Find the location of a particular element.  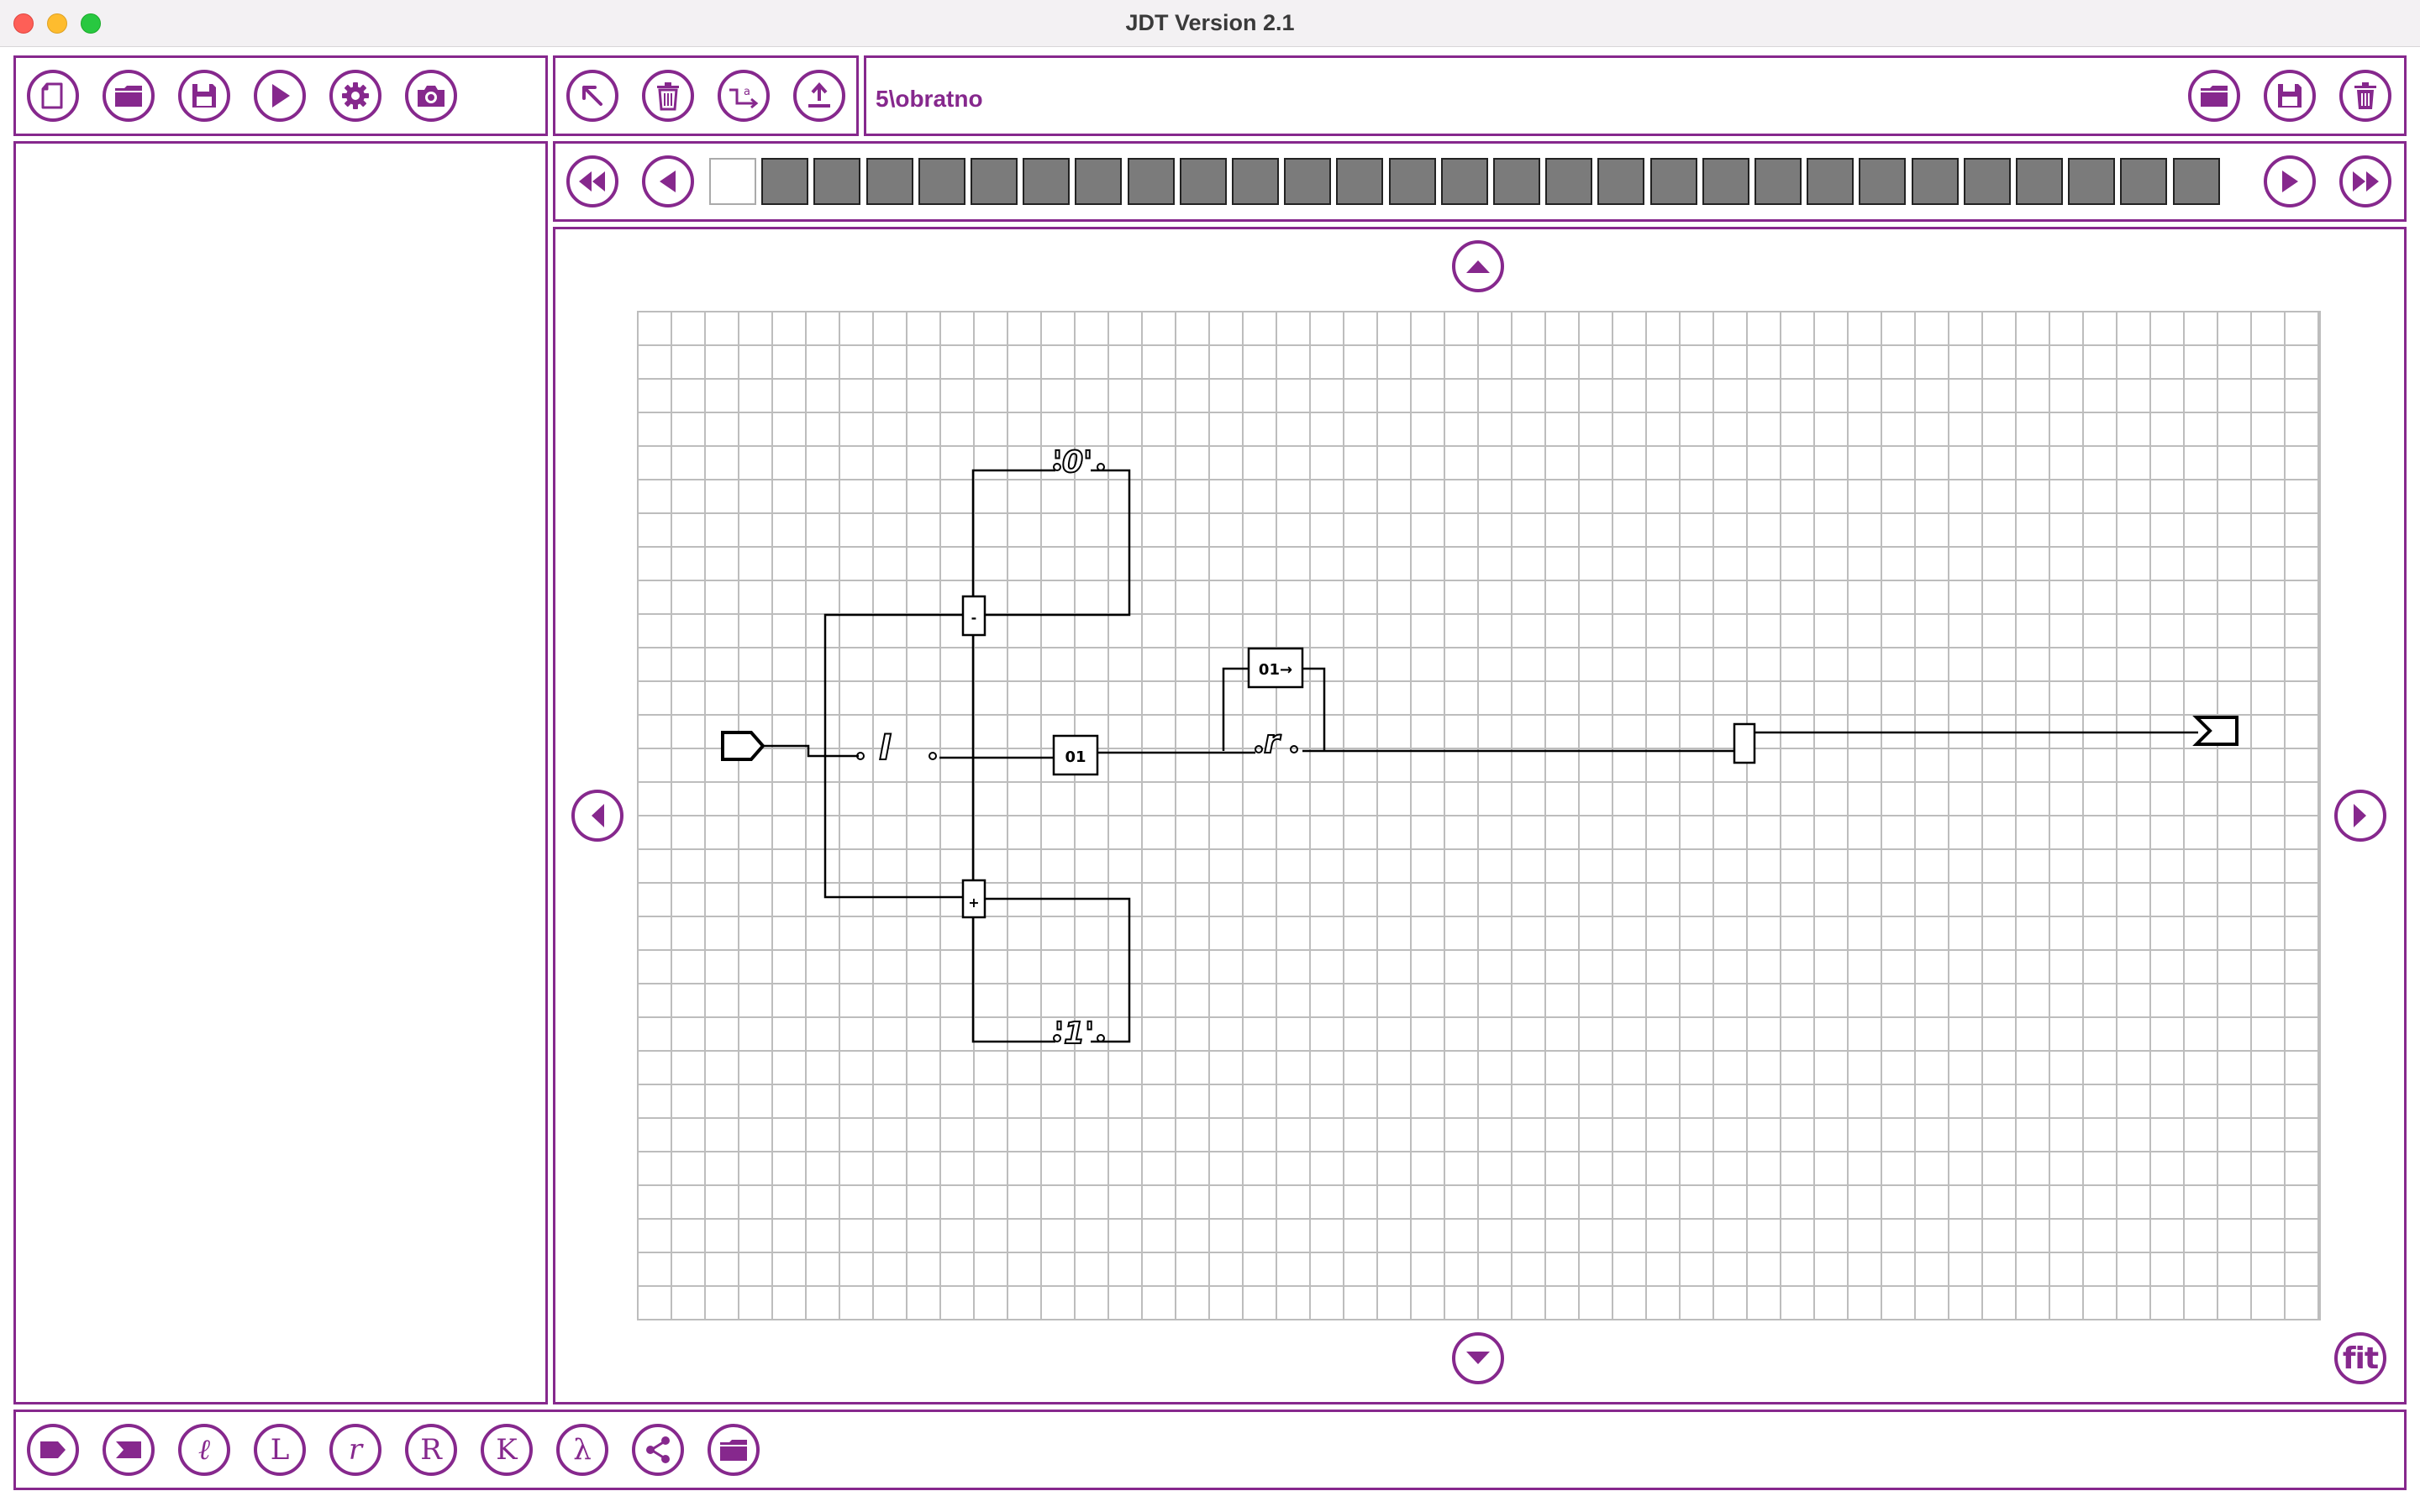

file-save-button is located at coordinates (2290, 96).